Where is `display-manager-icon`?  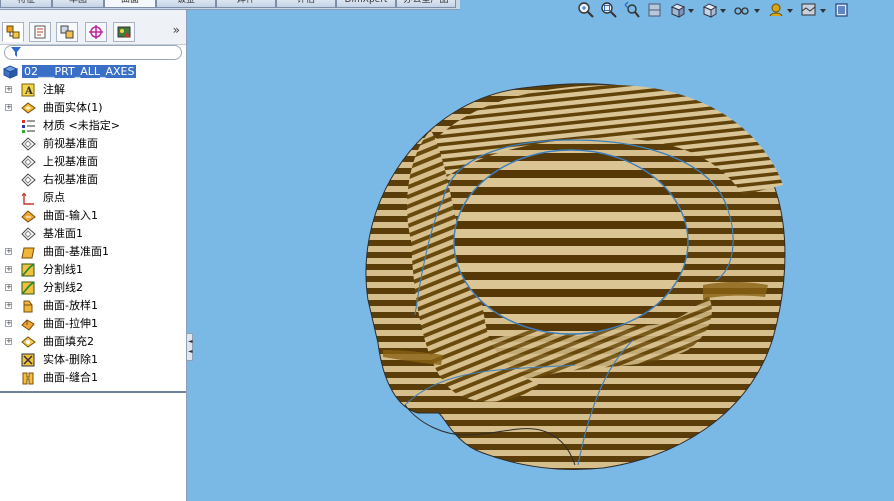 display-manager-icon is located at coordinates (124, 32).